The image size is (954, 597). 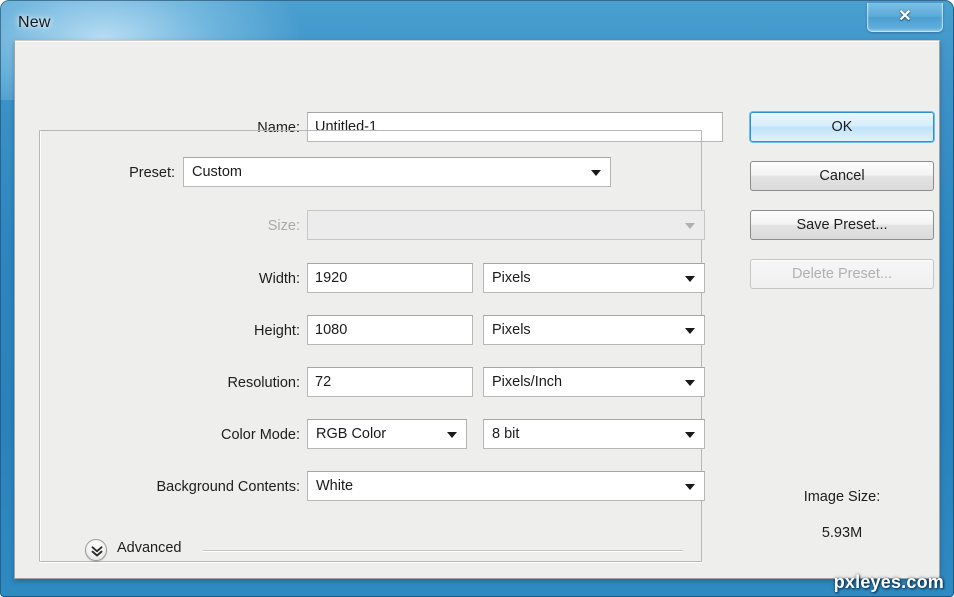 I want to click on height-unit-value: Pixels, so click(x=511, y=330).